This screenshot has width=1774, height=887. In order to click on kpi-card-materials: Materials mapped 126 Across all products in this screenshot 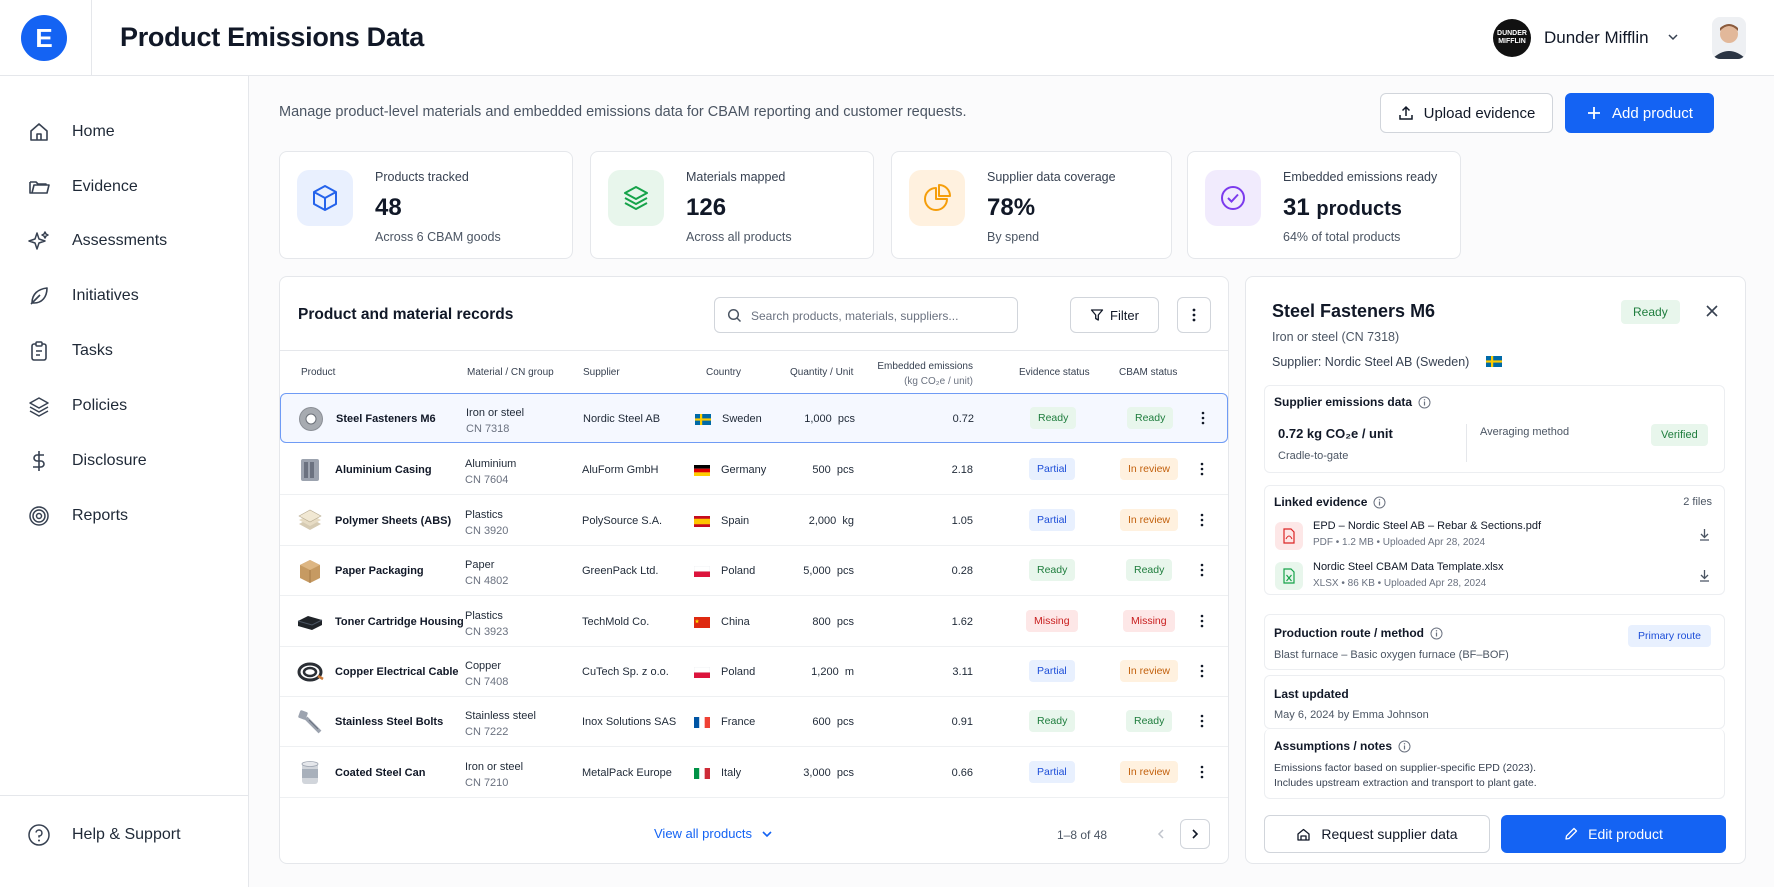, I will do `click(732, 205)`.